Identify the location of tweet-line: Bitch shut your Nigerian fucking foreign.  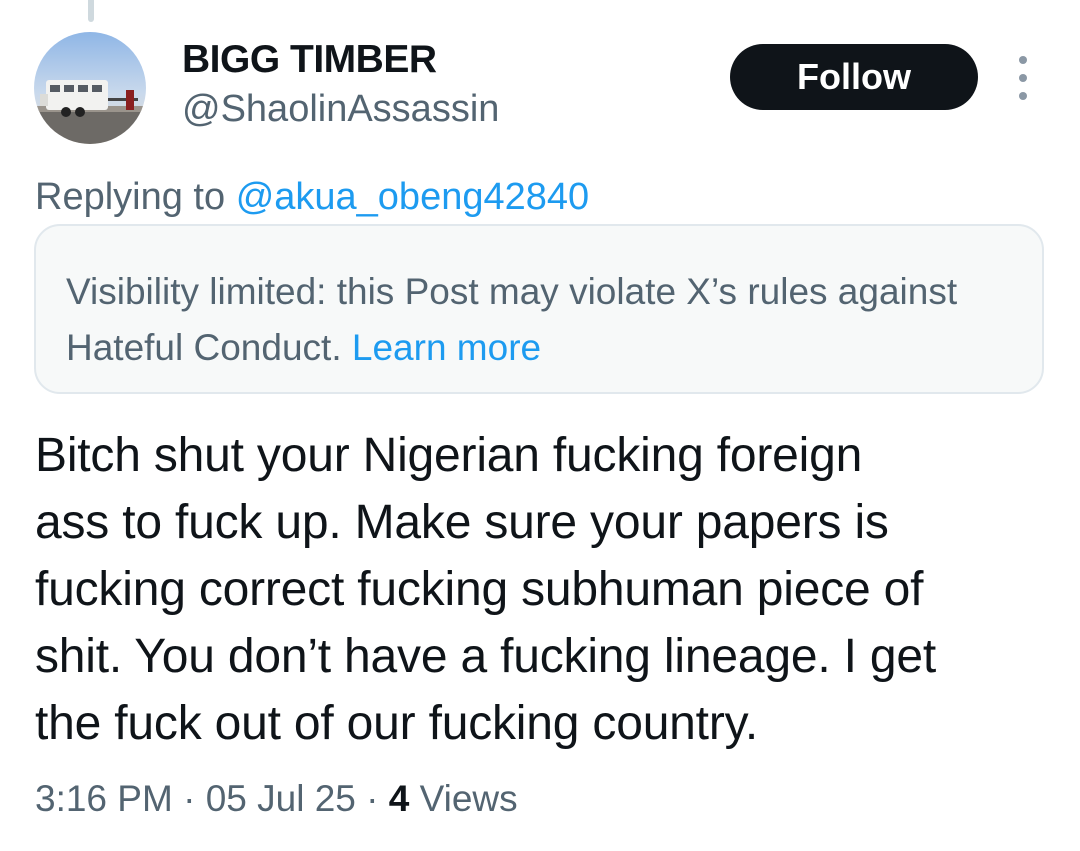
(449, 455).